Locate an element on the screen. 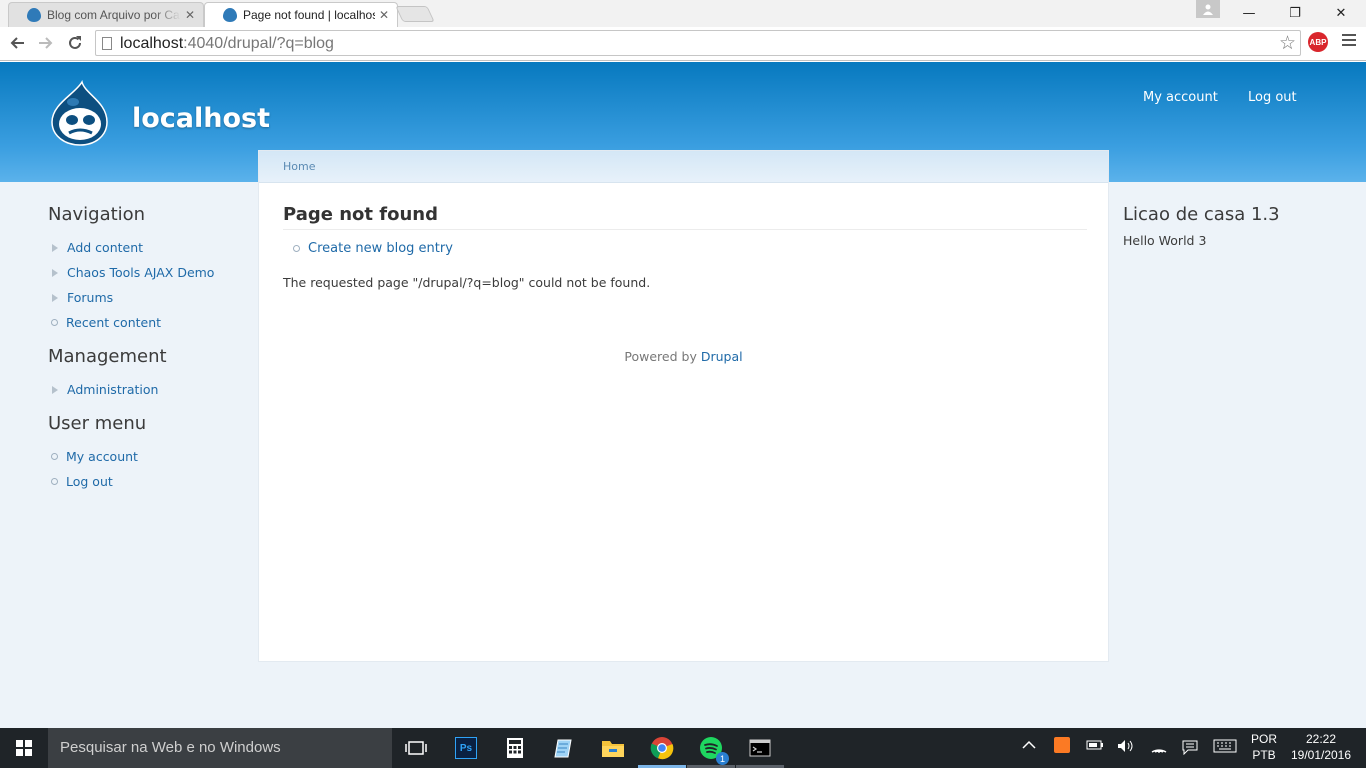  list-item: My account is located at coordinates (148, 456).